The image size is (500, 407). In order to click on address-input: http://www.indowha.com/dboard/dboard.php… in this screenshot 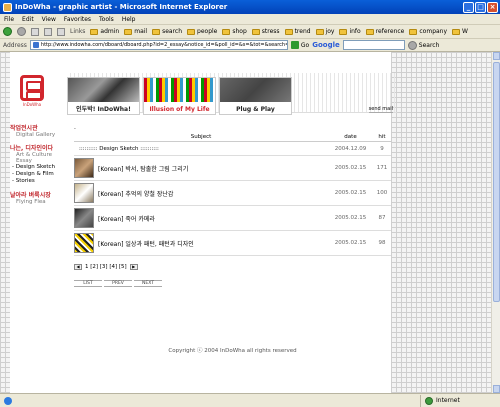, I will do `click(158, 45)`.